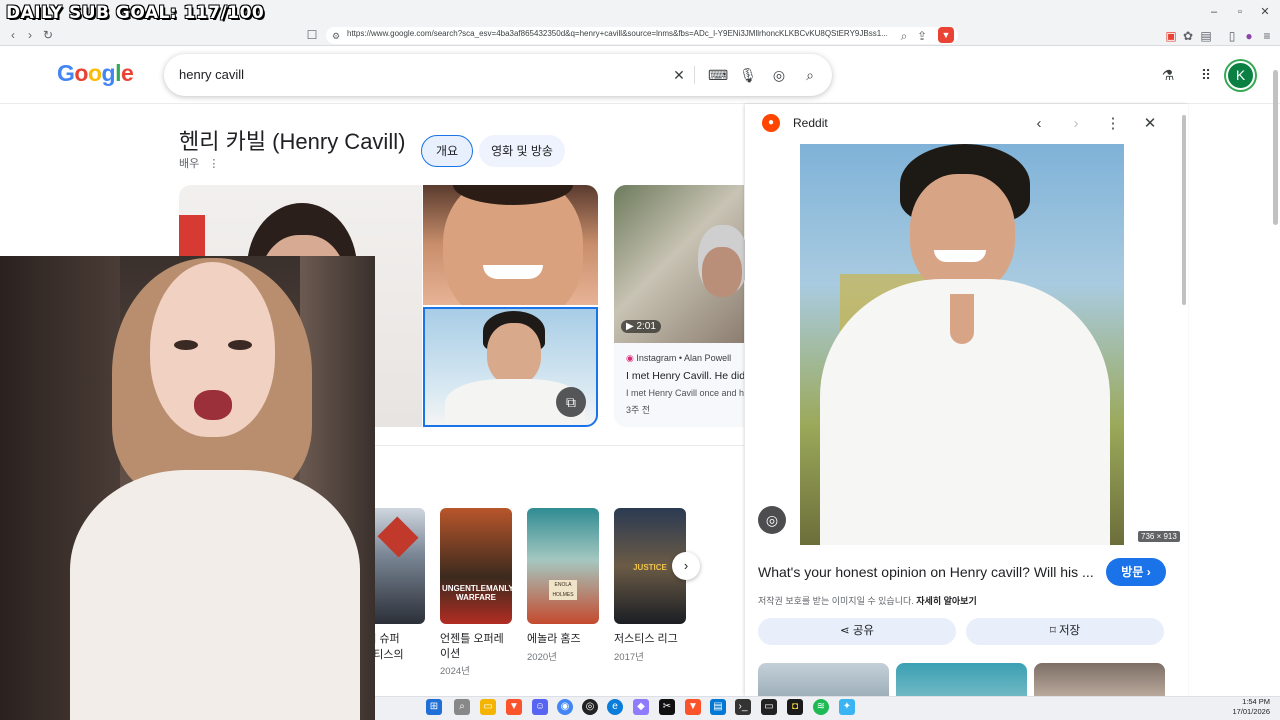  I want to click on share-page-icon: ⇪, so click(922, 36).